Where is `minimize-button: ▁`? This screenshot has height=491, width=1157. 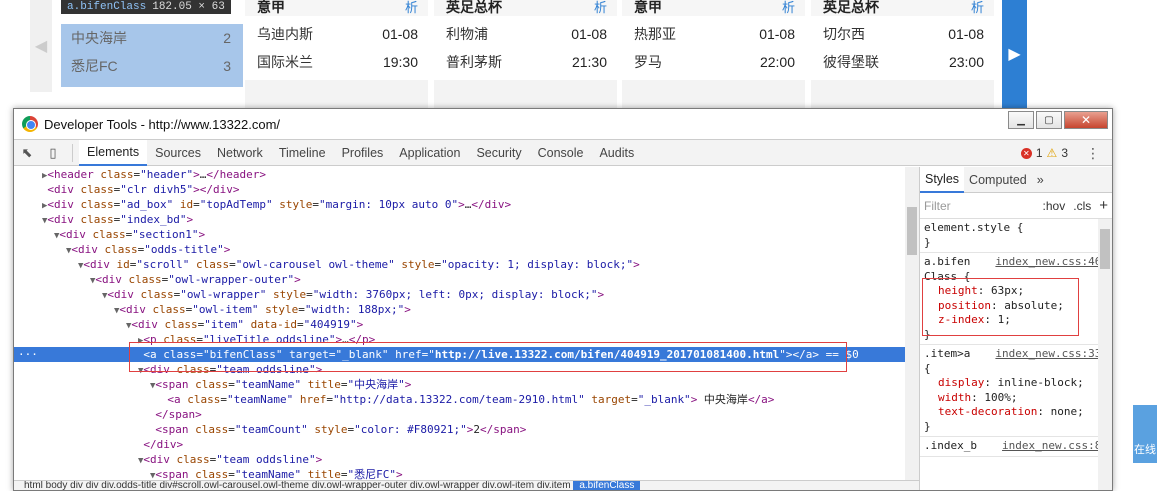 minimize-button: ▁ is located at coordinates (1021, 120).